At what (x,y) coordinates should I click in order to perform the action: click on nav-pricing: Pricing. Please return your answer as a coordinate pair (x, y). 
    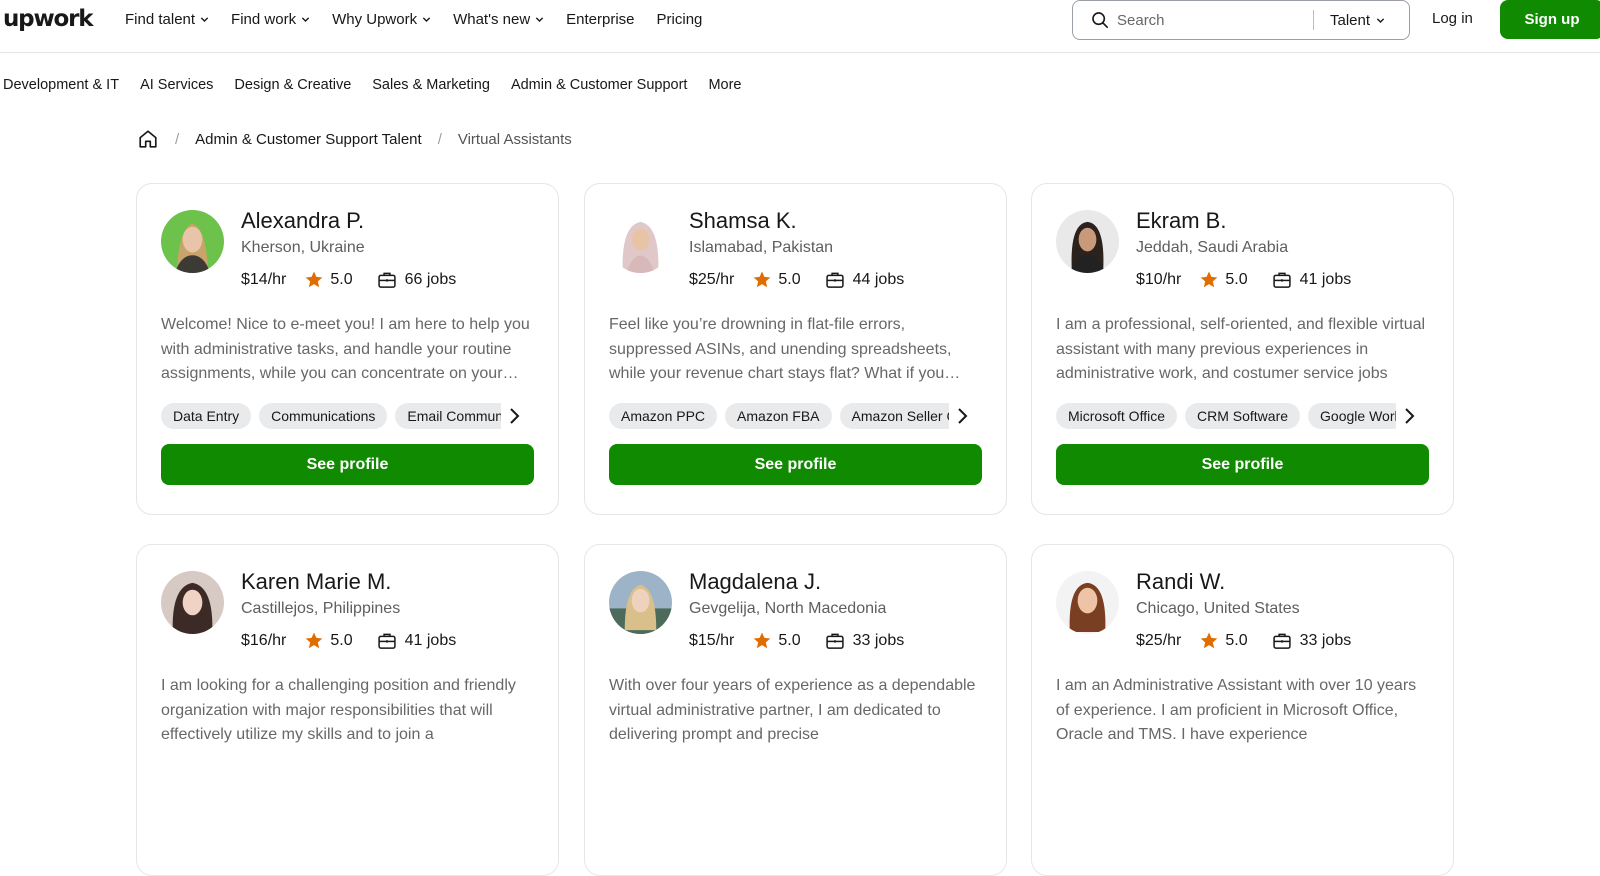
    Looking at the image, I should click on (680, 19).